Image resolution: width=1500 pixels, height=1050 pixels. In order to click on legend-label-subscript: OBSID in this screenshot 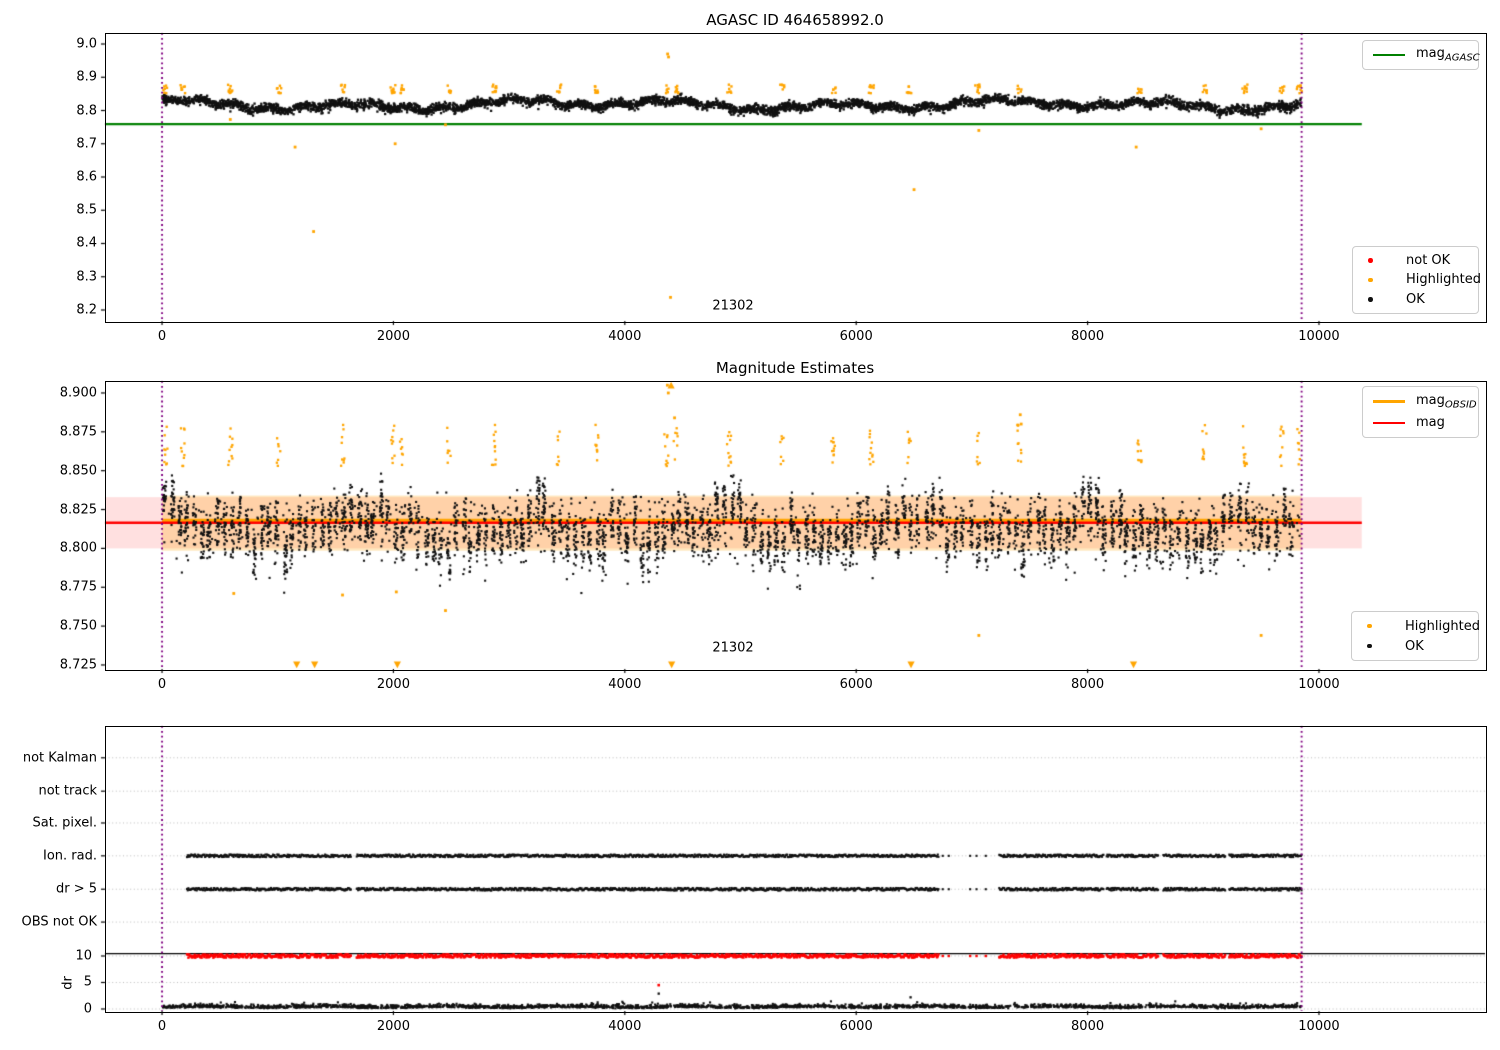, I will do `click(1460, 405)`.